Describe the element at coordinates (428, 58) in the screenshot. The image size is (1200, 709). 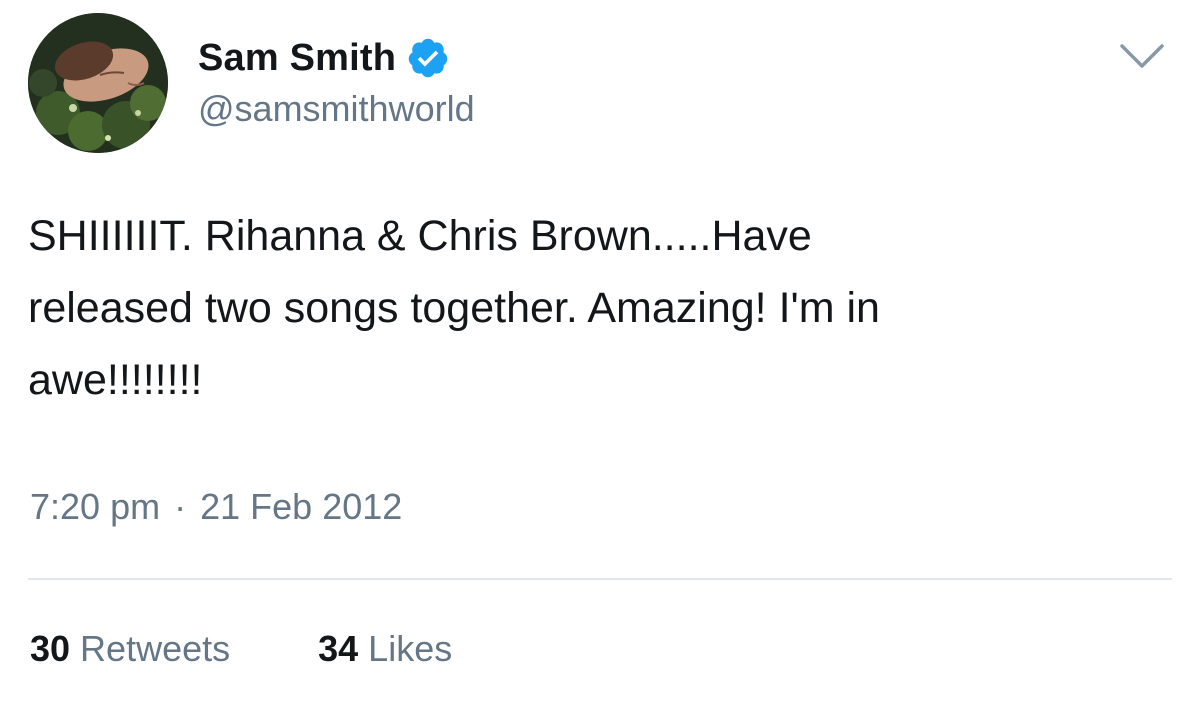
I see `verified-badge-icon` at that location.